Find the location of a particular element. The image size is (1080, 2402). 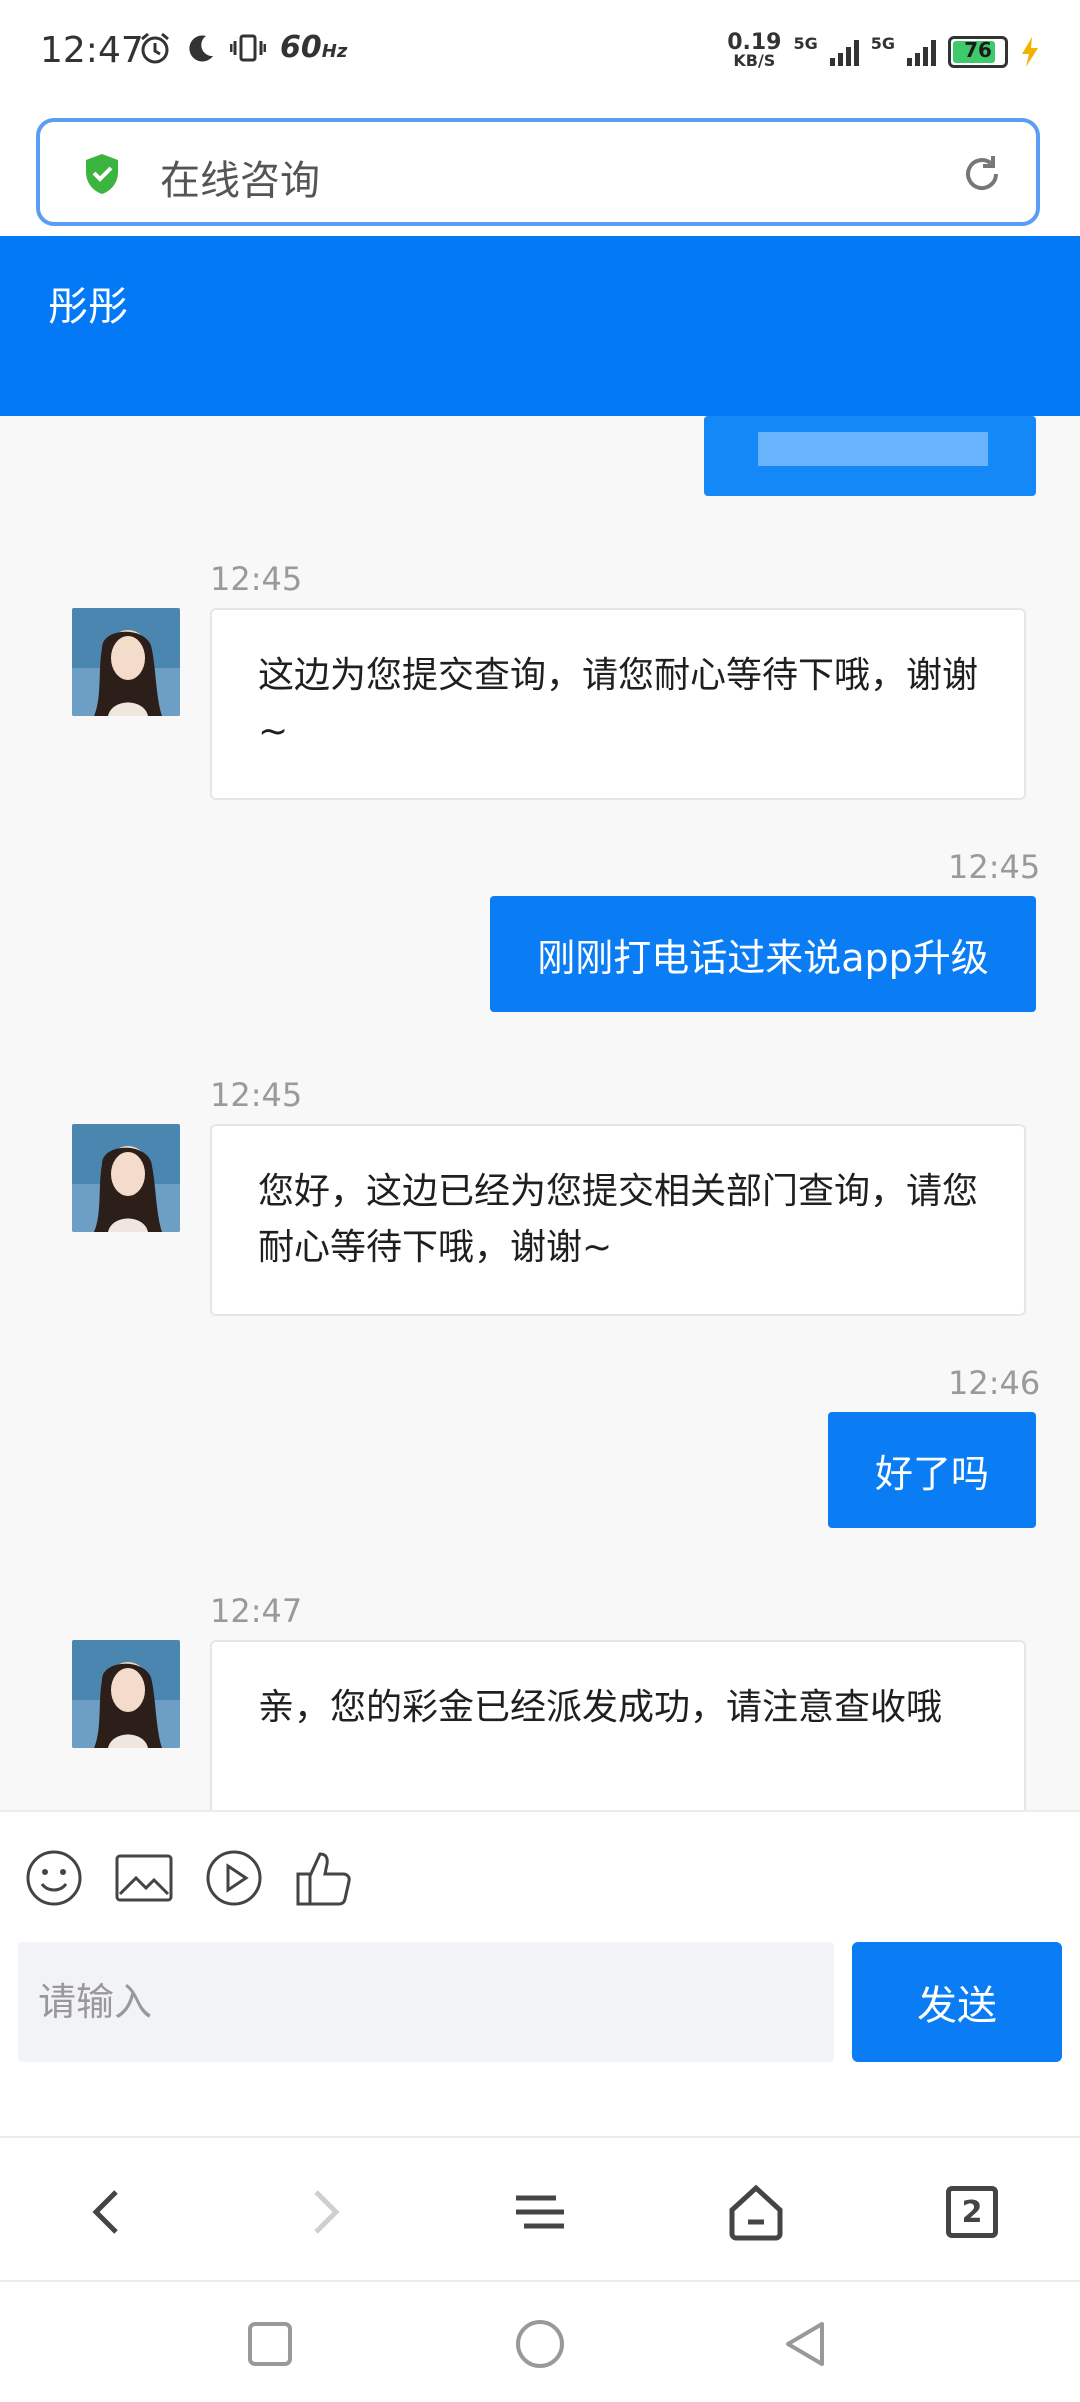

forward-icon is located at coordinates (324, 2212).